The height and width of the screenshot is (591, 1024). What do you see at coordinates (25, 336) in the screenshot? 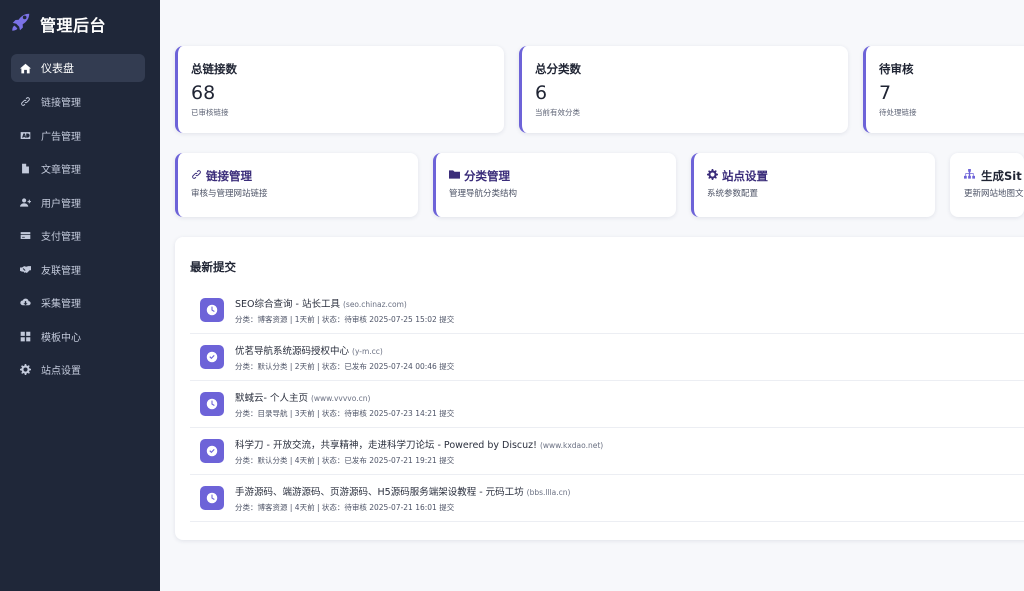
I see `grid-icon` at bounding box center [25, 336].